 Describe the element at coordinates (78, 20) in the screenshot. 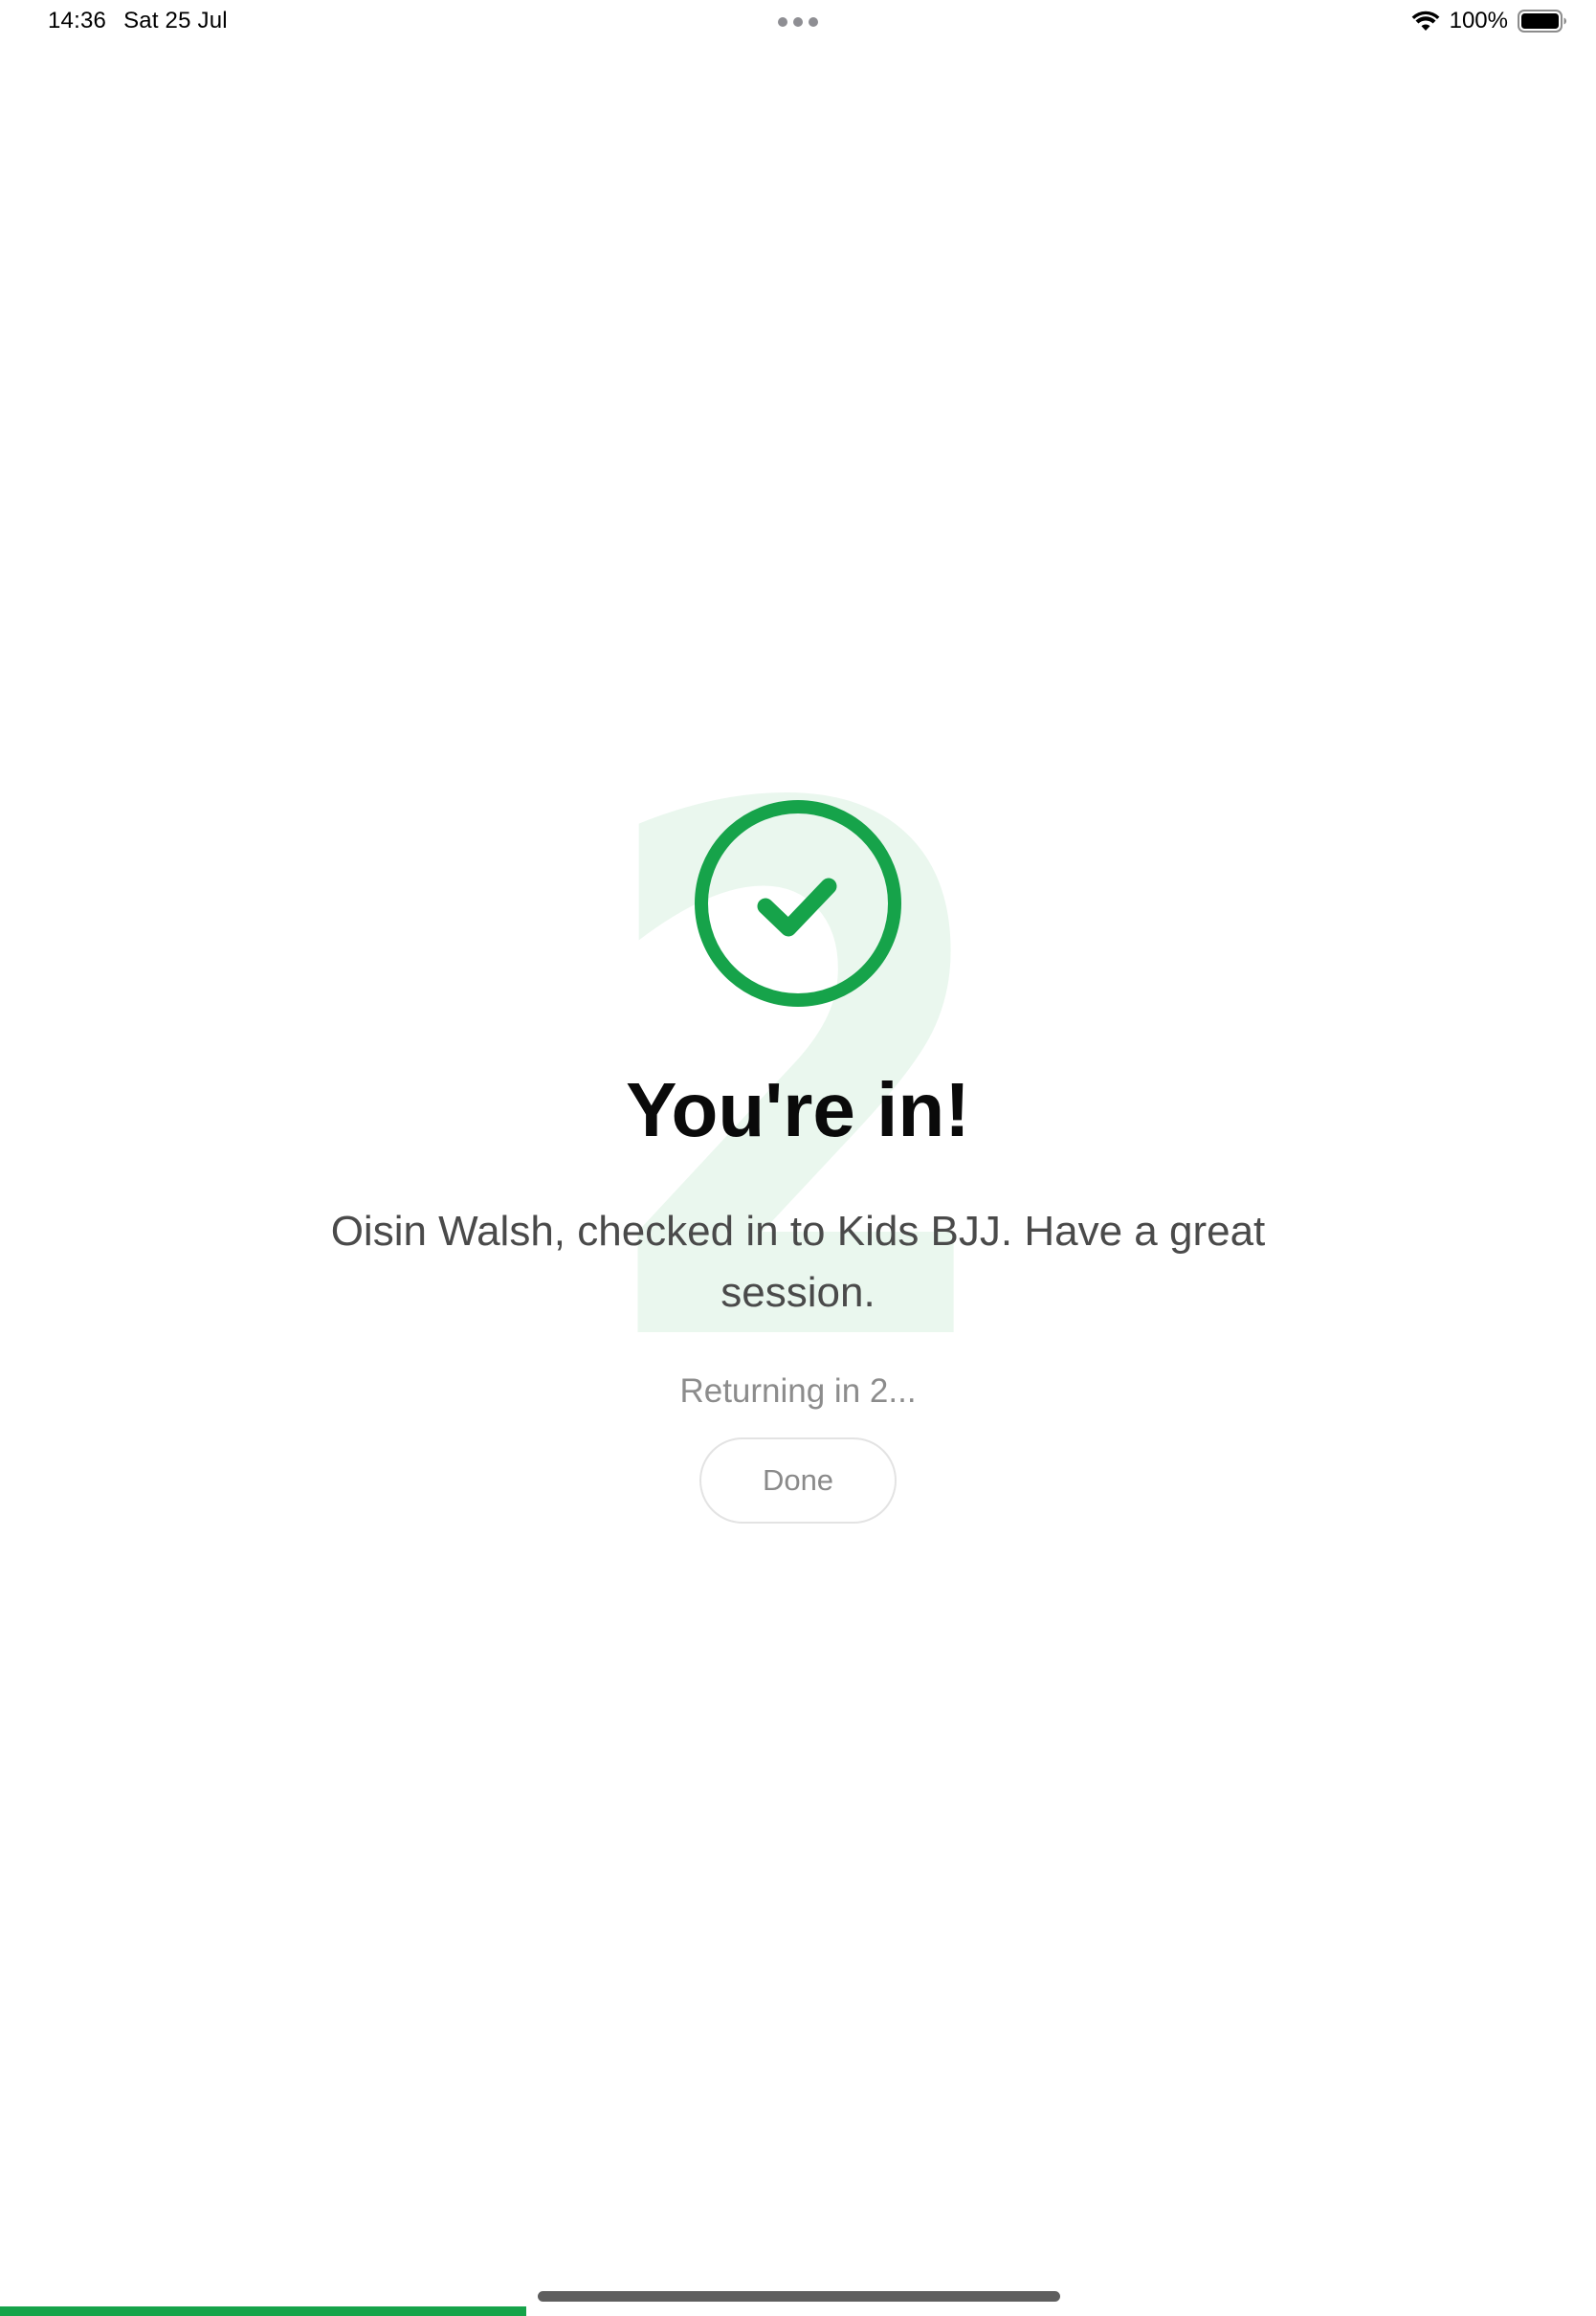

I see `status-time: 14:36` at that location.